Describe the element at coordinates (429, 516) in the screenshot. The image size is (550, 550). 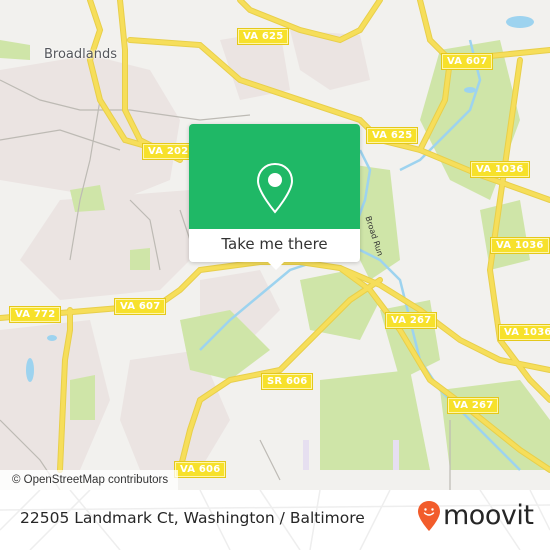
I see `moovit-smiley-pin-icon` at that location.